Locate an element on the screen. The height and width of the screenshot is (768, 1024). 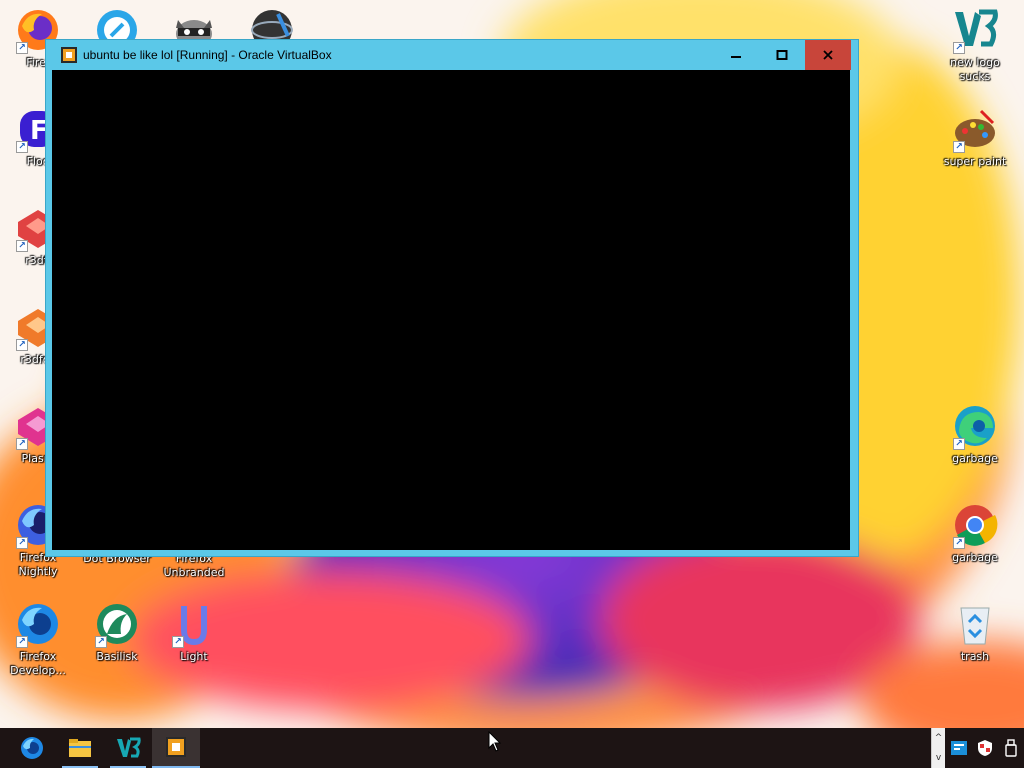
basilisk-icon: ↗ is located at coordinates (117, 624).